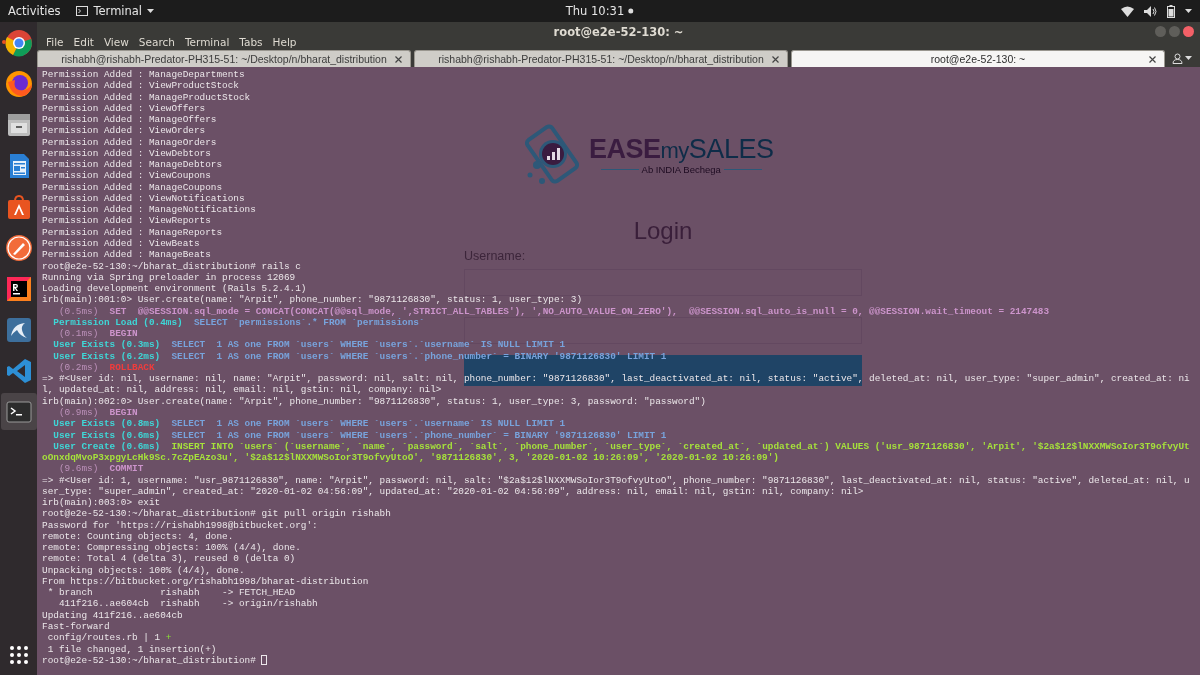 The image size is (1200, 675). Describe the element at coordinates (309, 345) in the screenshot. I see `terminal-line: User Exists (0.3ms) SELECT 1 AS one FROM `users` WHERE `users`.`username` IS NULL LIMIT 1` at that location.